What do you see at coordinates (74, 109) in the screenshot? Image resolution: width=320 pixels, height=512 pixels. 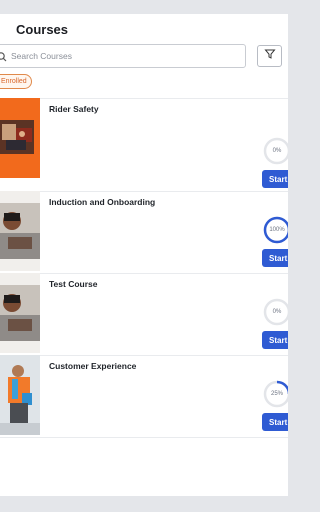 I see `course-title: Rider Safety` at bounding box center [74, 109].